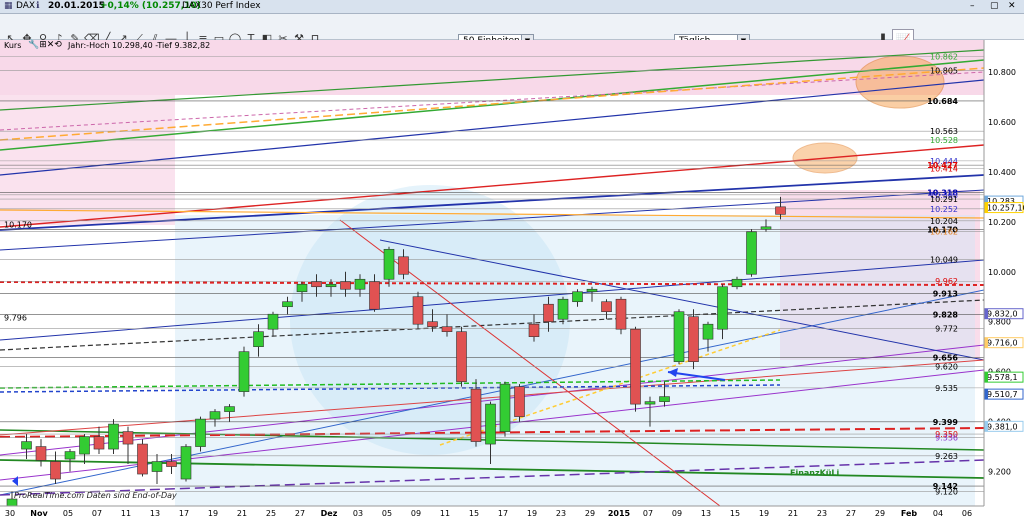  Describe the element at coordinates (944, 168) in the screenshot. I see `level-label: 10.414` at that location.